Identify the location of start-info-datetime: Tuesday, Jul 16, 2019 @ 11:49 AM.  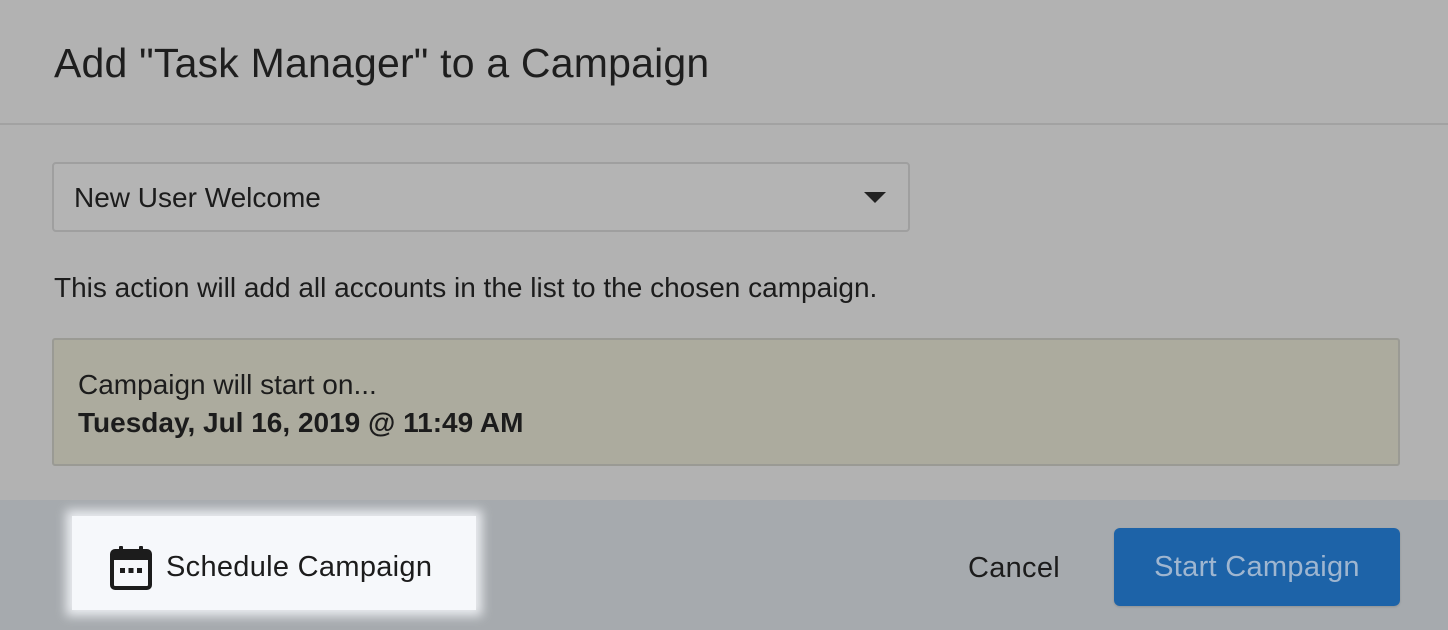
(301, 422).